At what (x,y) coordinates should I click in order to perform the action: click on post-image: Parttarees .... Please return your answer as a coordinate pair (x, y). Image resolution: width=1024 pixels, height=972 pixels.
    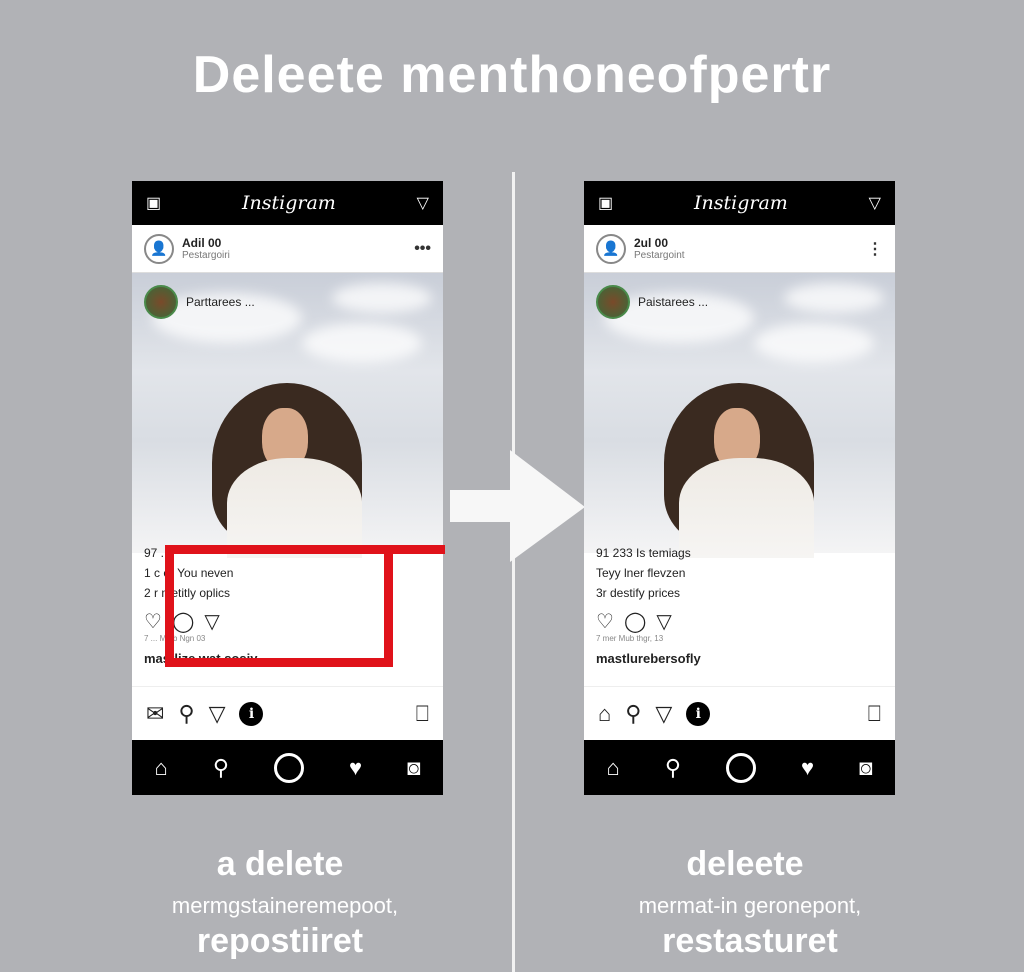
    Looking at the image, I should click on (287, 415).